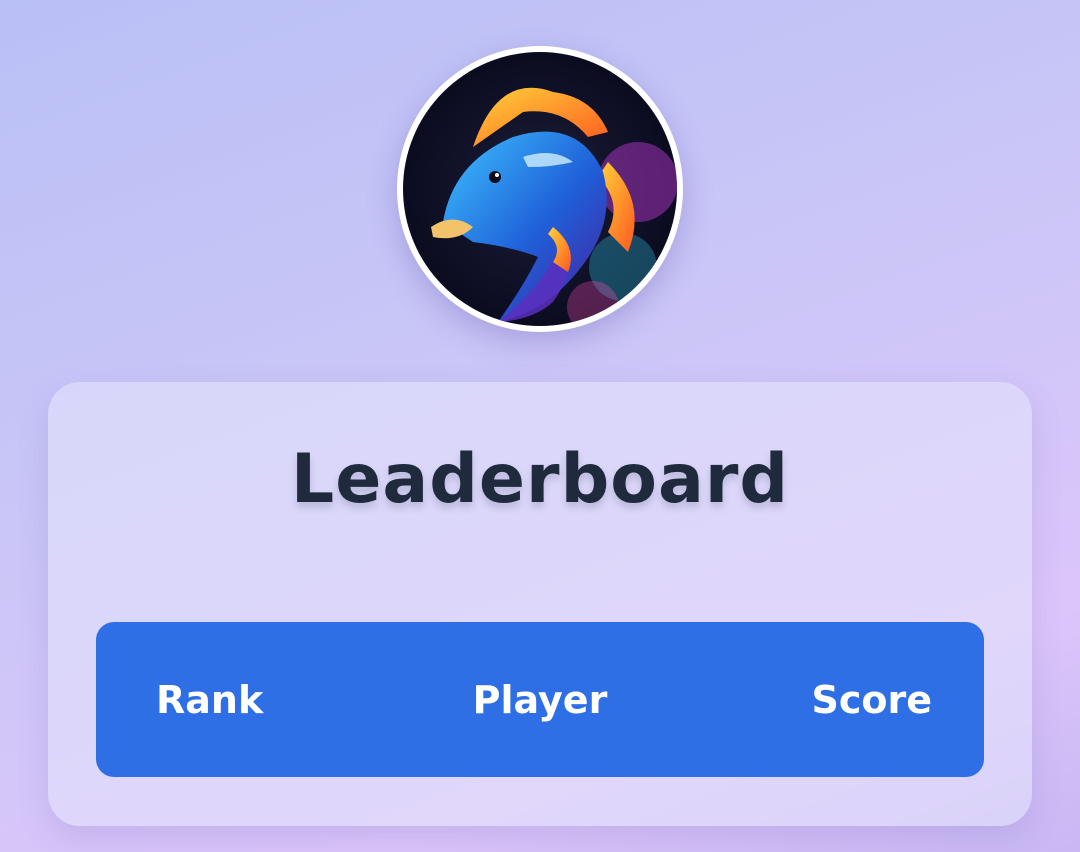  What do you see at coordinates (871, 700) in the screenshot?
I see `column-header-score: Score` at bounding box center [871, 700].